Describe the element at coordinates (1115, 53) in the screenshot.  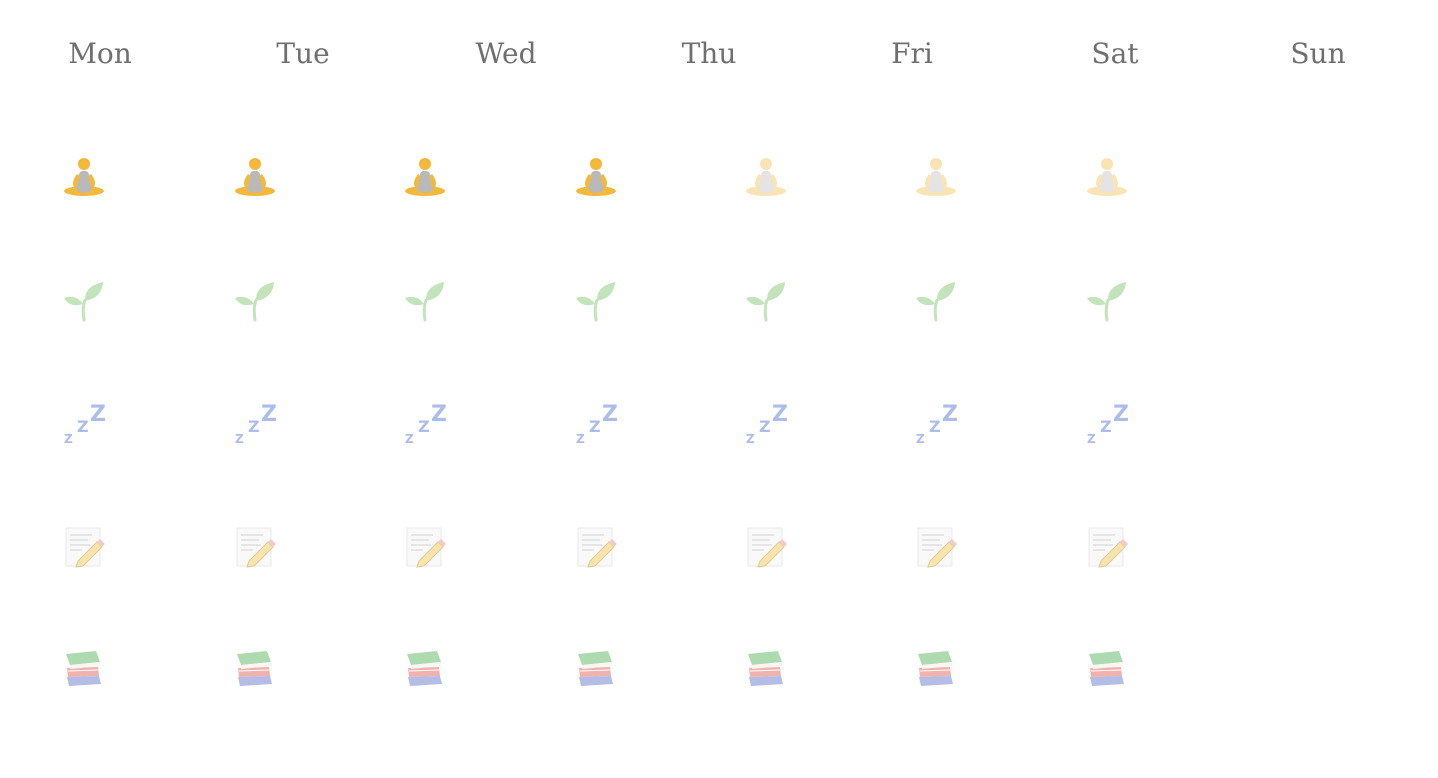
I see `day-header-sat: Sat` at that location.